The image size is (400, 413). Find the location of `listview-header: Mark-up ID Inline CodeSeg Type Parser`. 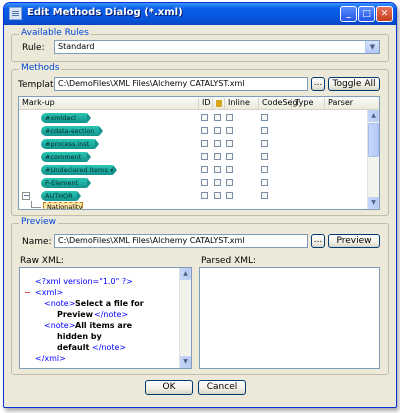

listview-header: Mark-up ID Inline CodeSeg Type Parser is located at coordinates (199, 103).